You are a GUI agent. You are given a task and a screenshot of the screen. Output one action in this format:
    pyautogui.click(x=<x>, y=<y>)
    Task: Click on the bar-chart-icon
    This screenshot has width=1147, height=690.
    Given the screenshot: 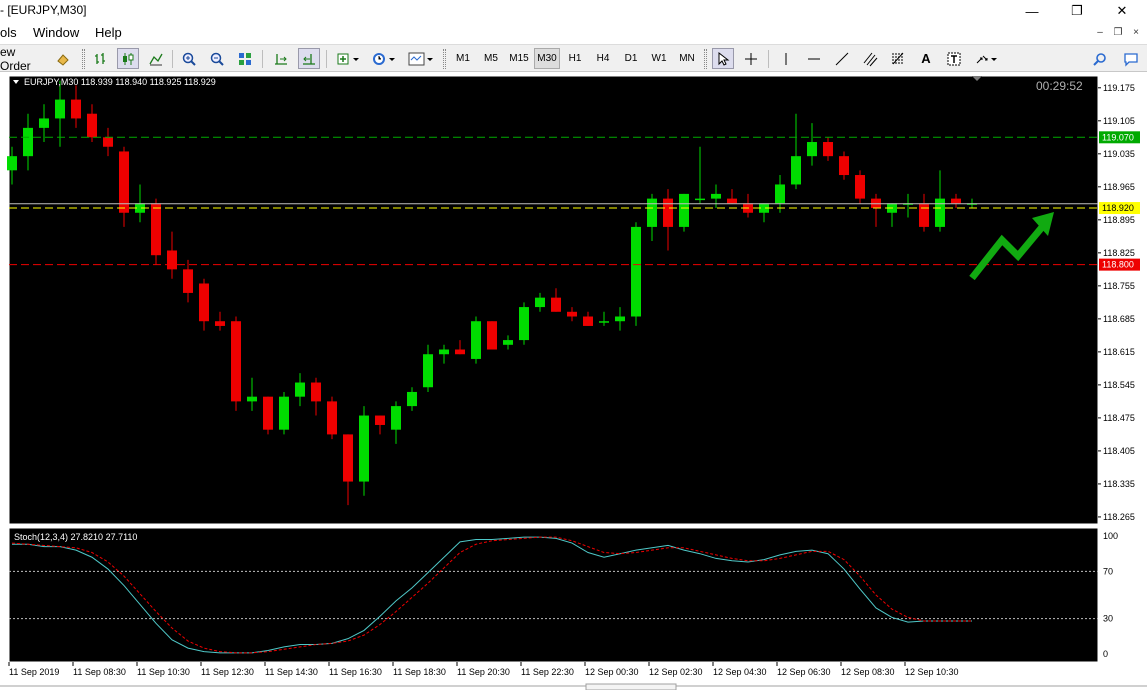 What is the action you would take?
    pyautogui.click(x=101, y=58)
    